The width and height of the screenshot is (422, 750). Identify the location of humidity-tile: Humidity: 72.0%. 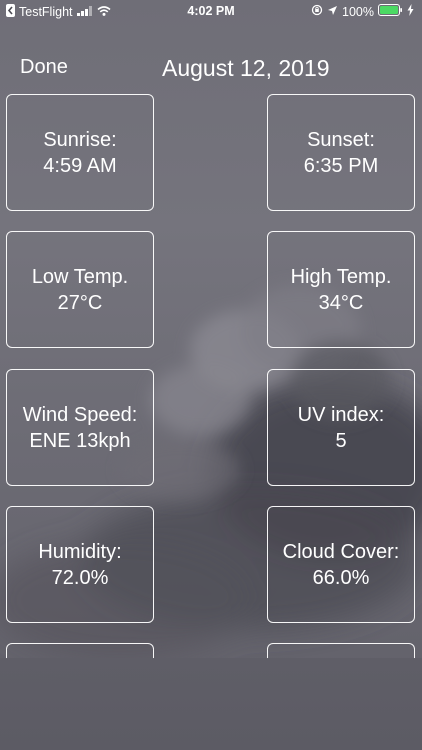
(80, 564).